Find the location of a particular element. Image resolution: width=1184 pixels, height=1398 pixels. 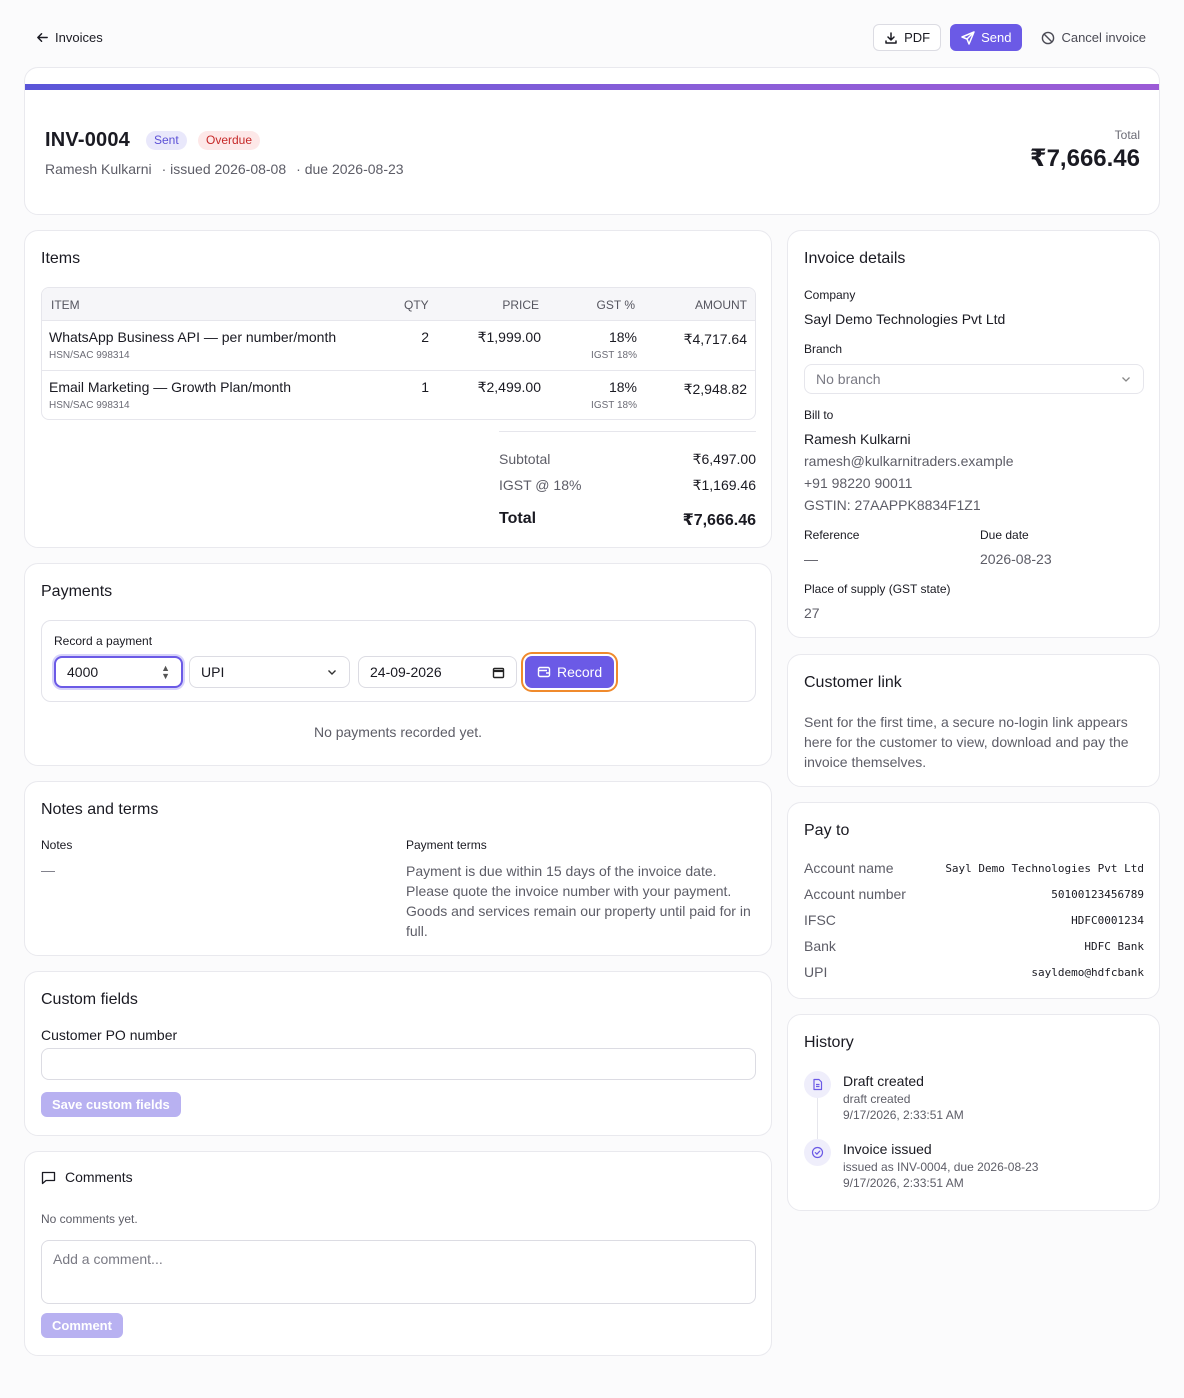

item-amount: ₹4,717.64 is located at coordinates (715, 339).